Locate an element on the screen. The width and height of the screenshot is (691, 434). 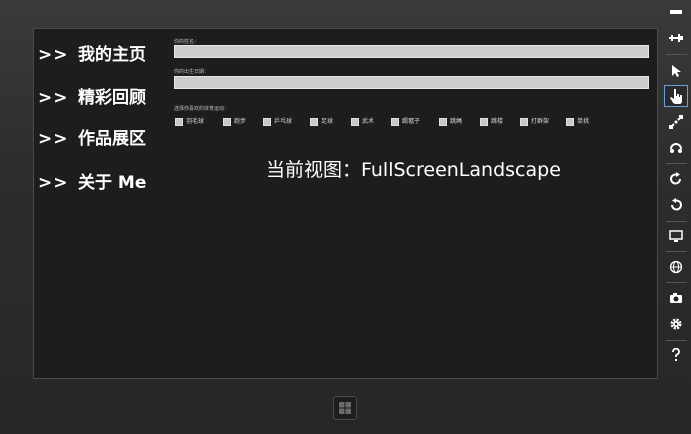
sport-checkbox: 踢毽子 is located at coordinates (405, 122).